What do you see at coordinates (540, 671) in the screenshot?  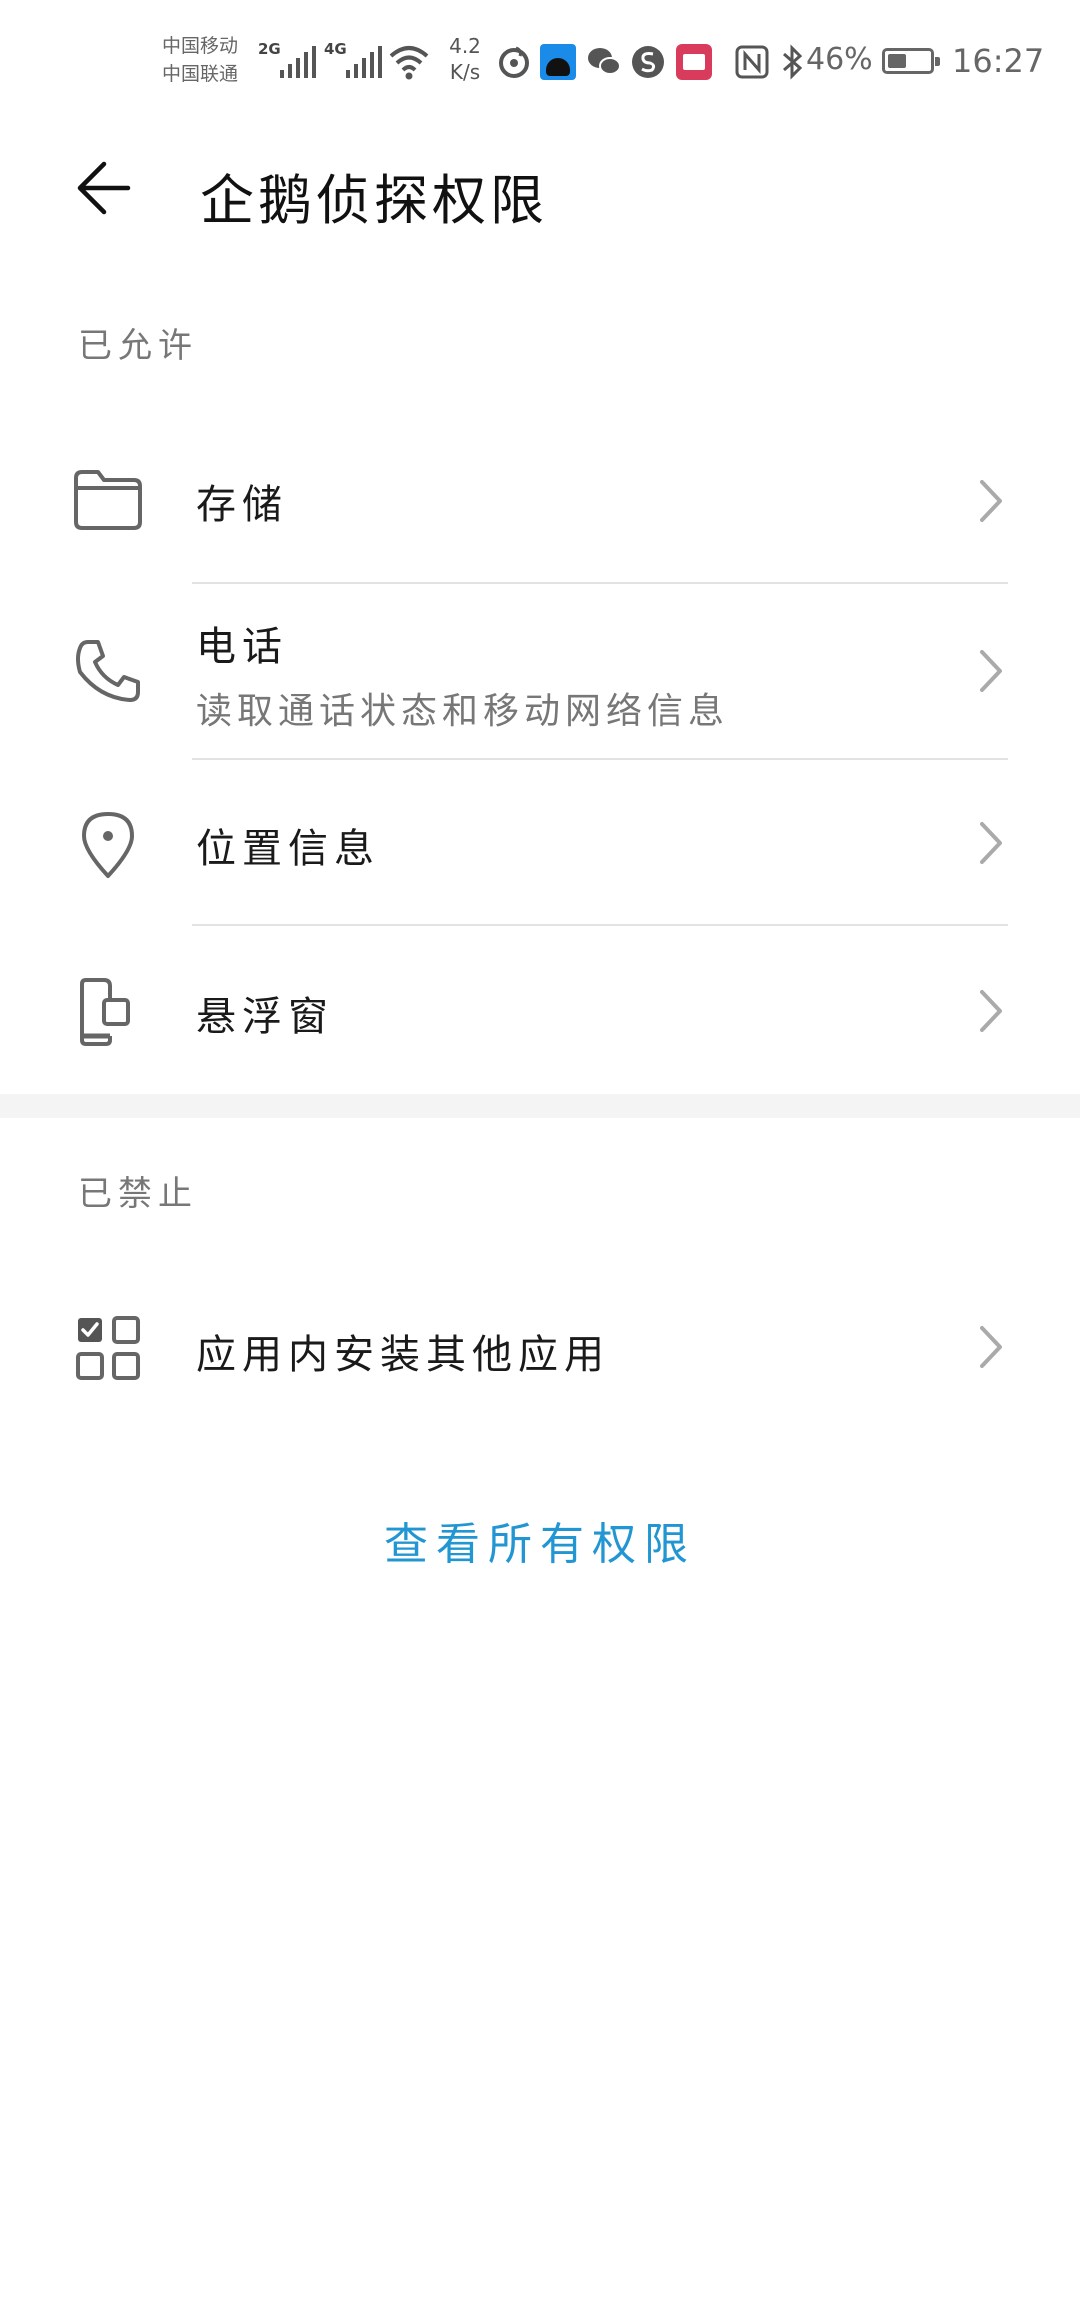 I see `permission-item-phone: 电话 读取通话状态和移动网络信息` at bounding box center [540, 671].